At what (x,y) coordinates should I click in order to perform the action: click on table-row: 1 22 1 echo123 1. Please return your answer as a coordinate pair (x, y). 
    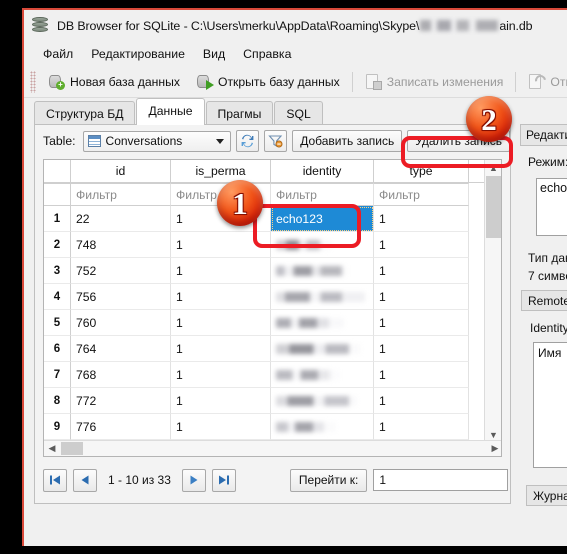
    Looking at the image, I should click on (272, 219).